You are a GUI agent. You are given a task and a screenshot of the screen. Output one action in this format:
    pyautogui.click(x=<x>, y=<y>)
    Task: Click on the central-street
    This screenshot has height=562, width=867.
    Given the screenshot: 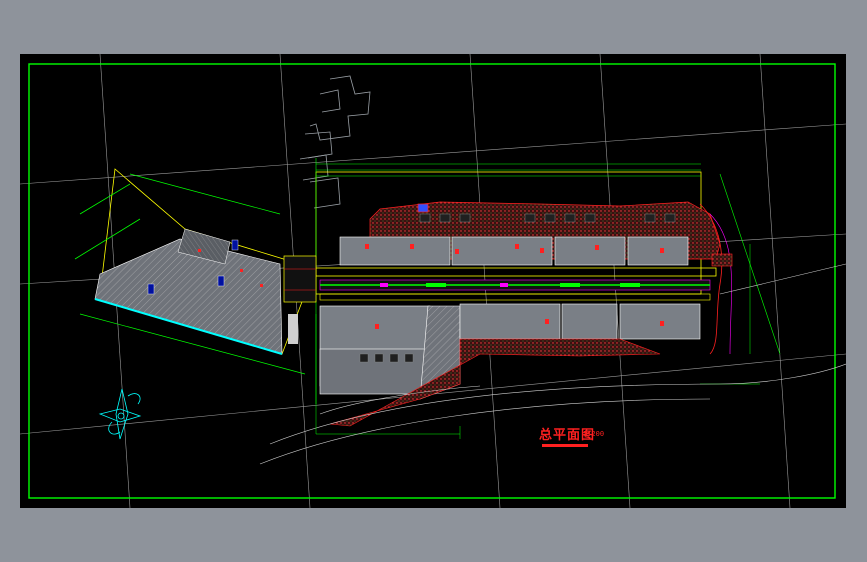 What is the action you would take?
    pyautogui.click(x=516, y=284)
    